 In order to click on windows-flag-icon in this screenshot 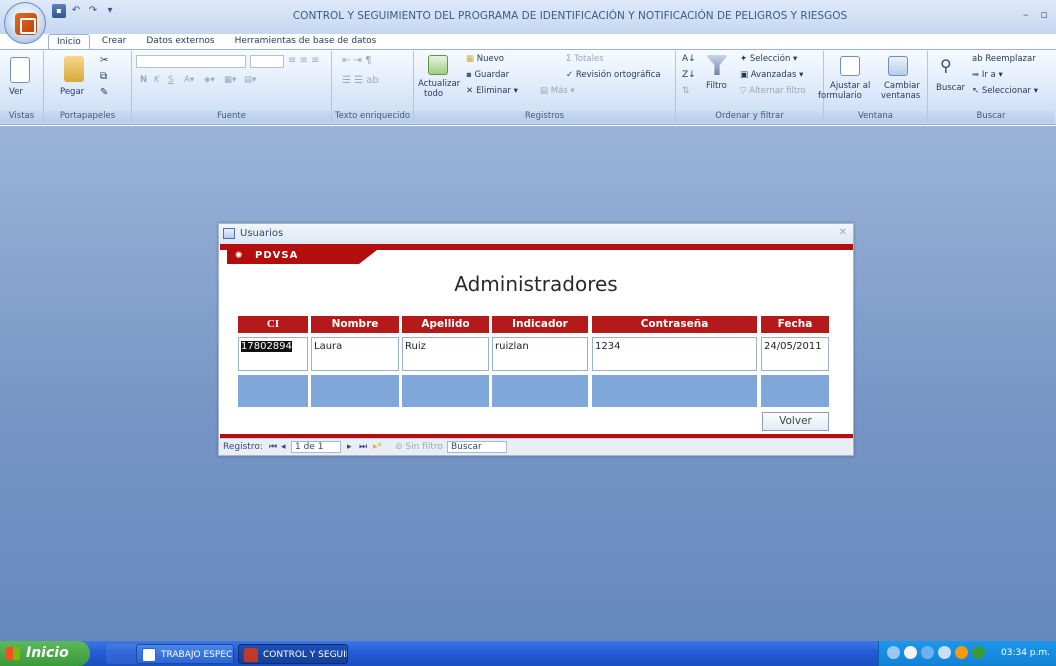, I will do `click(13, 653)`.